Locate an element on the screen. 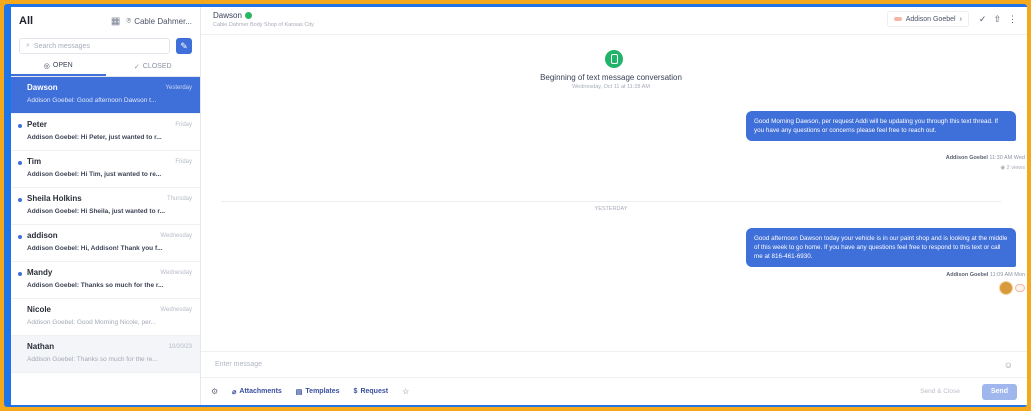 The image size is (1031, 411). emoji-icon: ☺ is located at coordinates (1008, 365).